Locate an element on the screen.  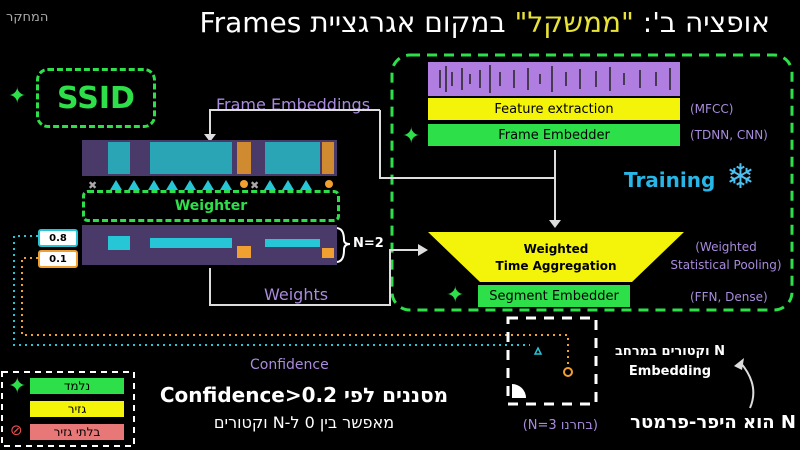
weight-value-1: 0.8 is located at coordinates (58, 238).